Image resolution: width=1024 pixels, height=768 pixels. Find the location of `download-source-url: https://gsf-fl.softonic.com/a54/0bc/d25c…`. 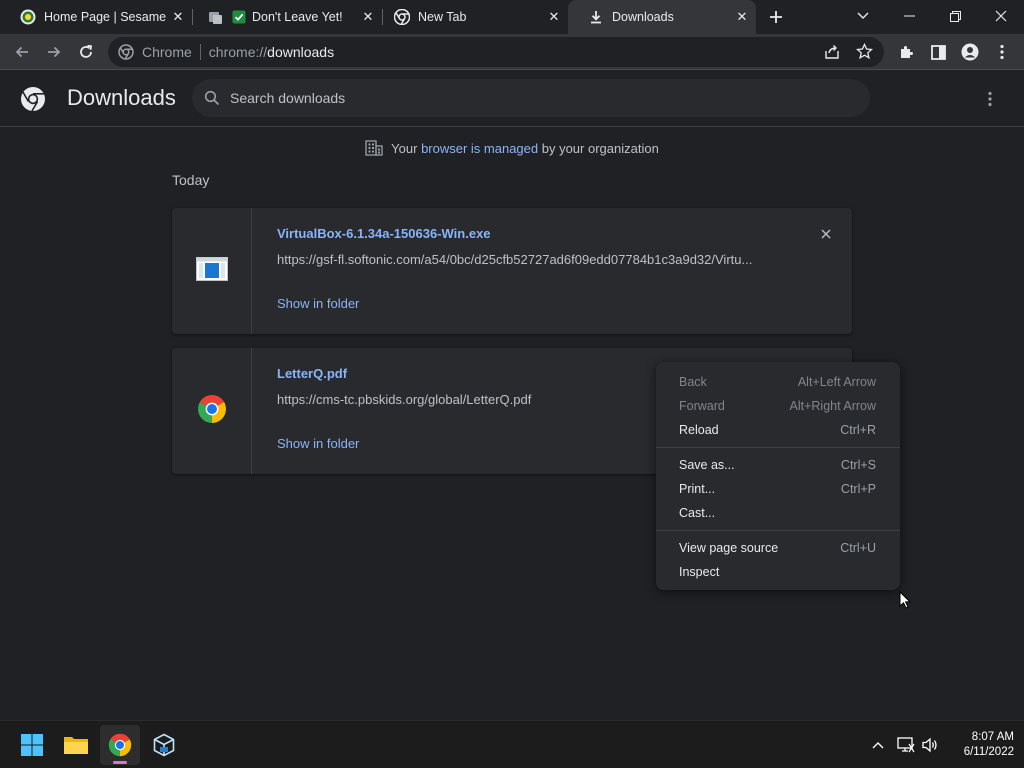

download-source-url: https://gsf-fl.softonic.com/a54/0bc/d25c… is located at coordinates (527, 259).